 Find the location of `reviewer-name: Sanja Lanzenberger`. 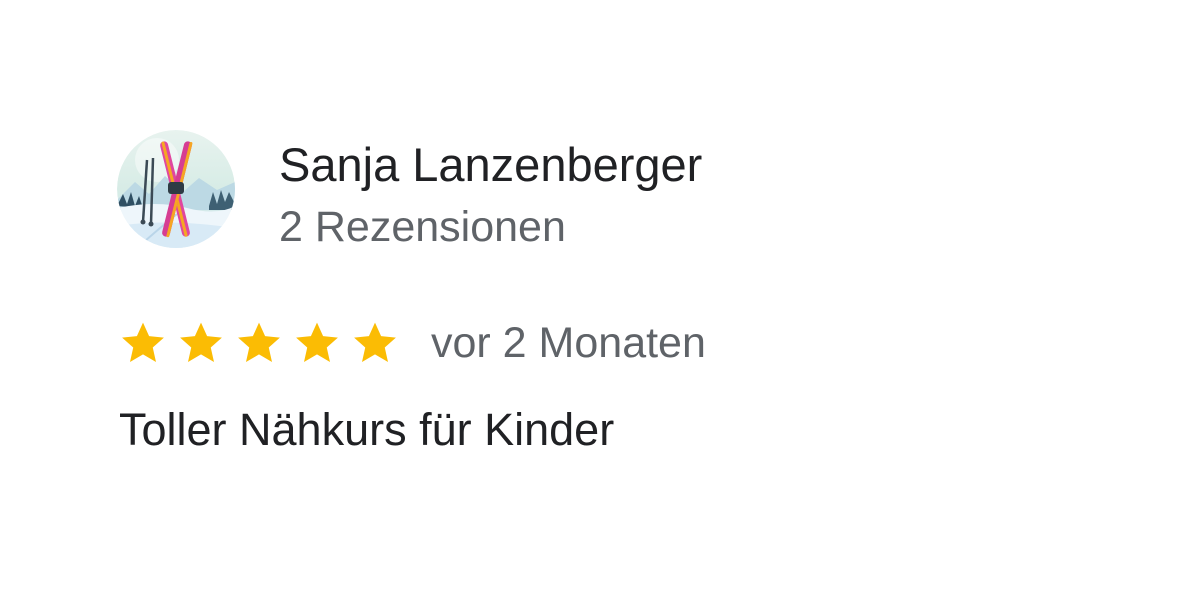

reviewer-name: Sanja Lanzenberger is located at coordinates (490, 165).